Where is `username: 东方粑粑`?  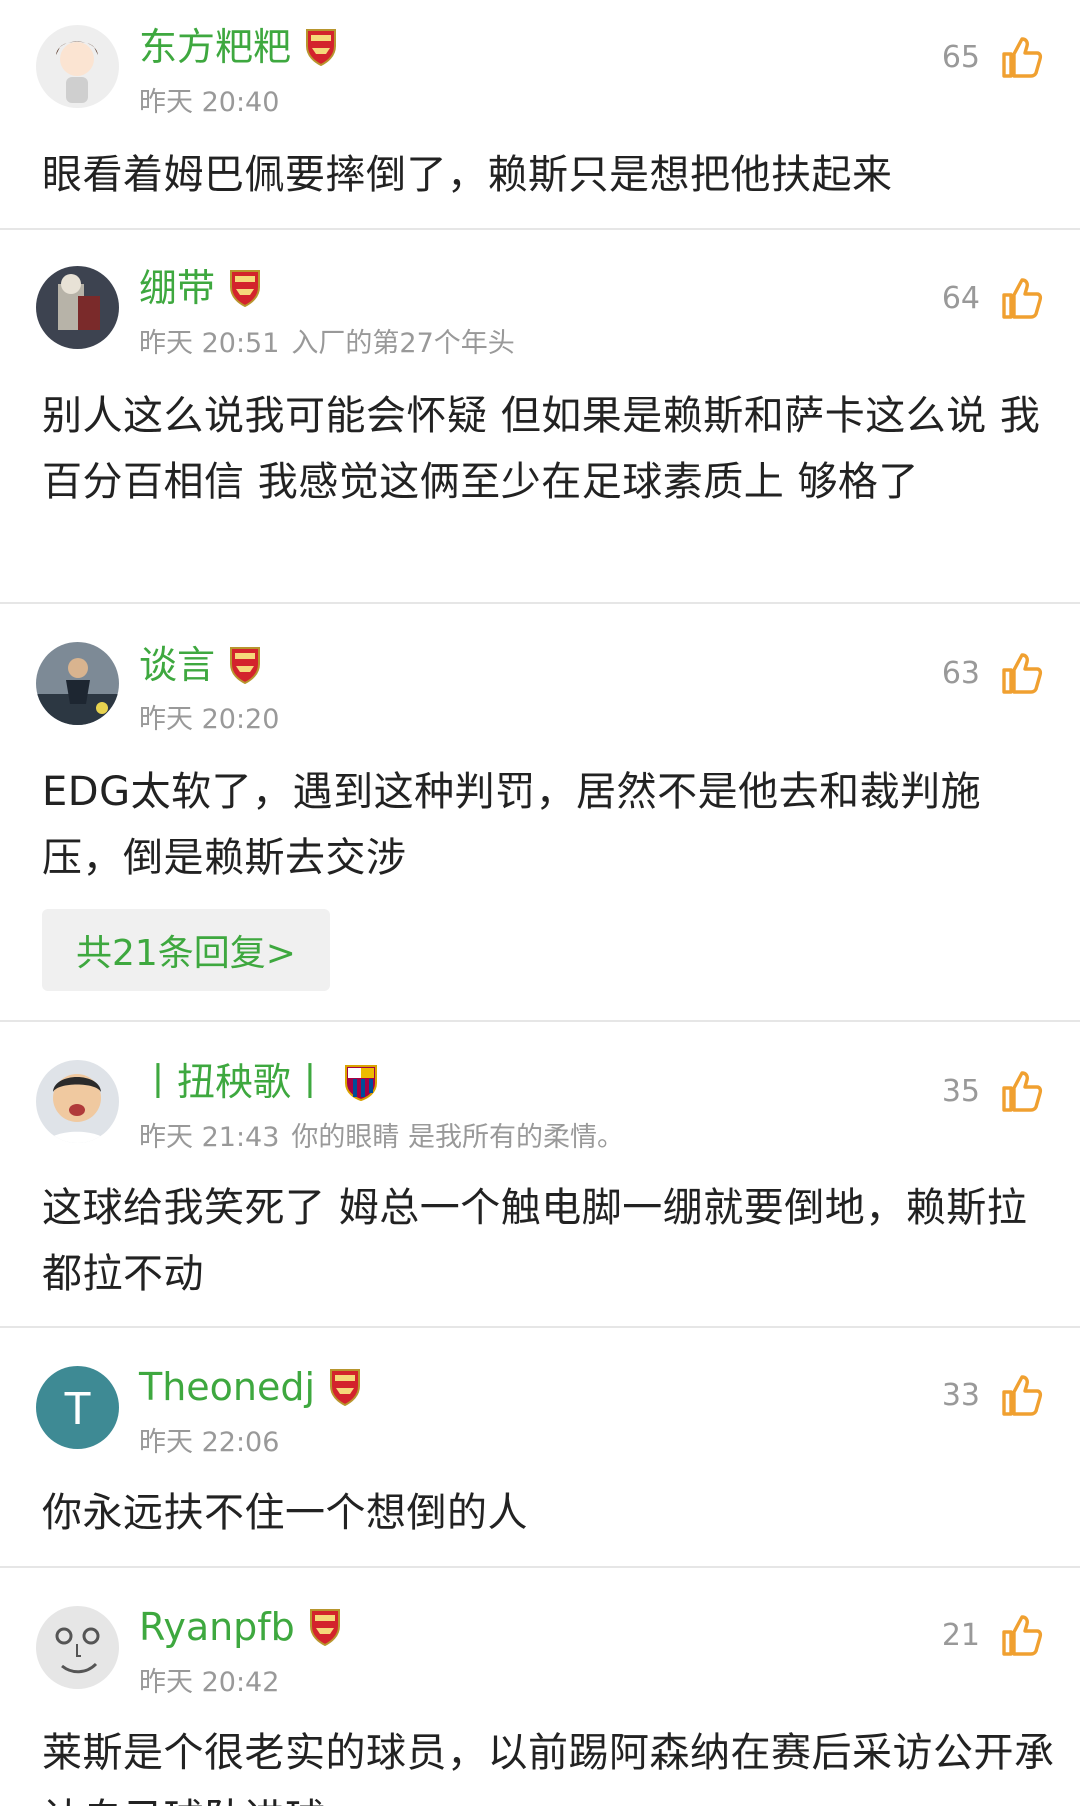
username: 东方粑粑 is located at coordinates (215, 47).